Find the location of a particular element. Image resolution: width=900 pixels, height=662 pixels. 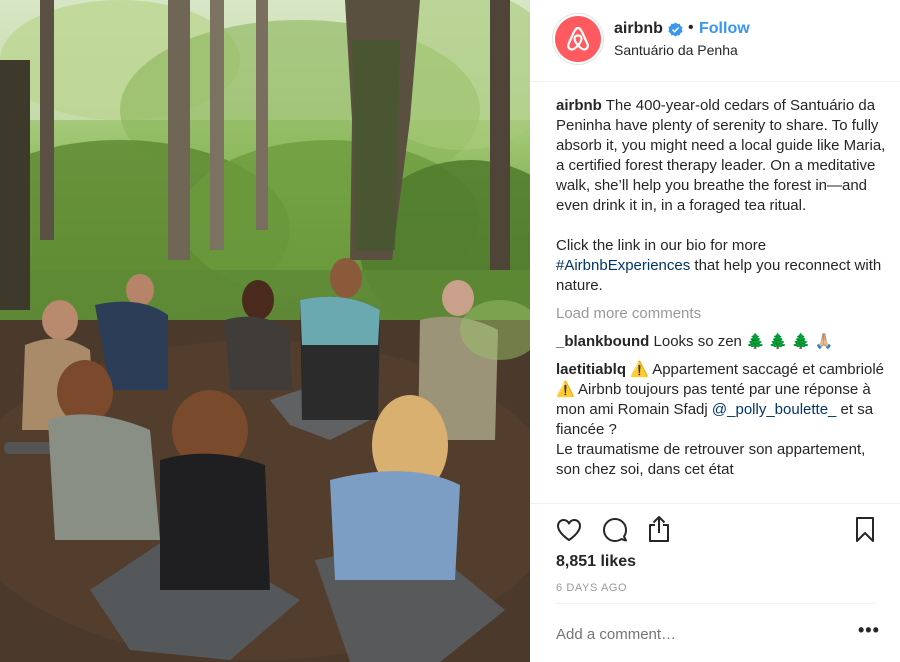

comment-icon is located at coordinates (615, 530).